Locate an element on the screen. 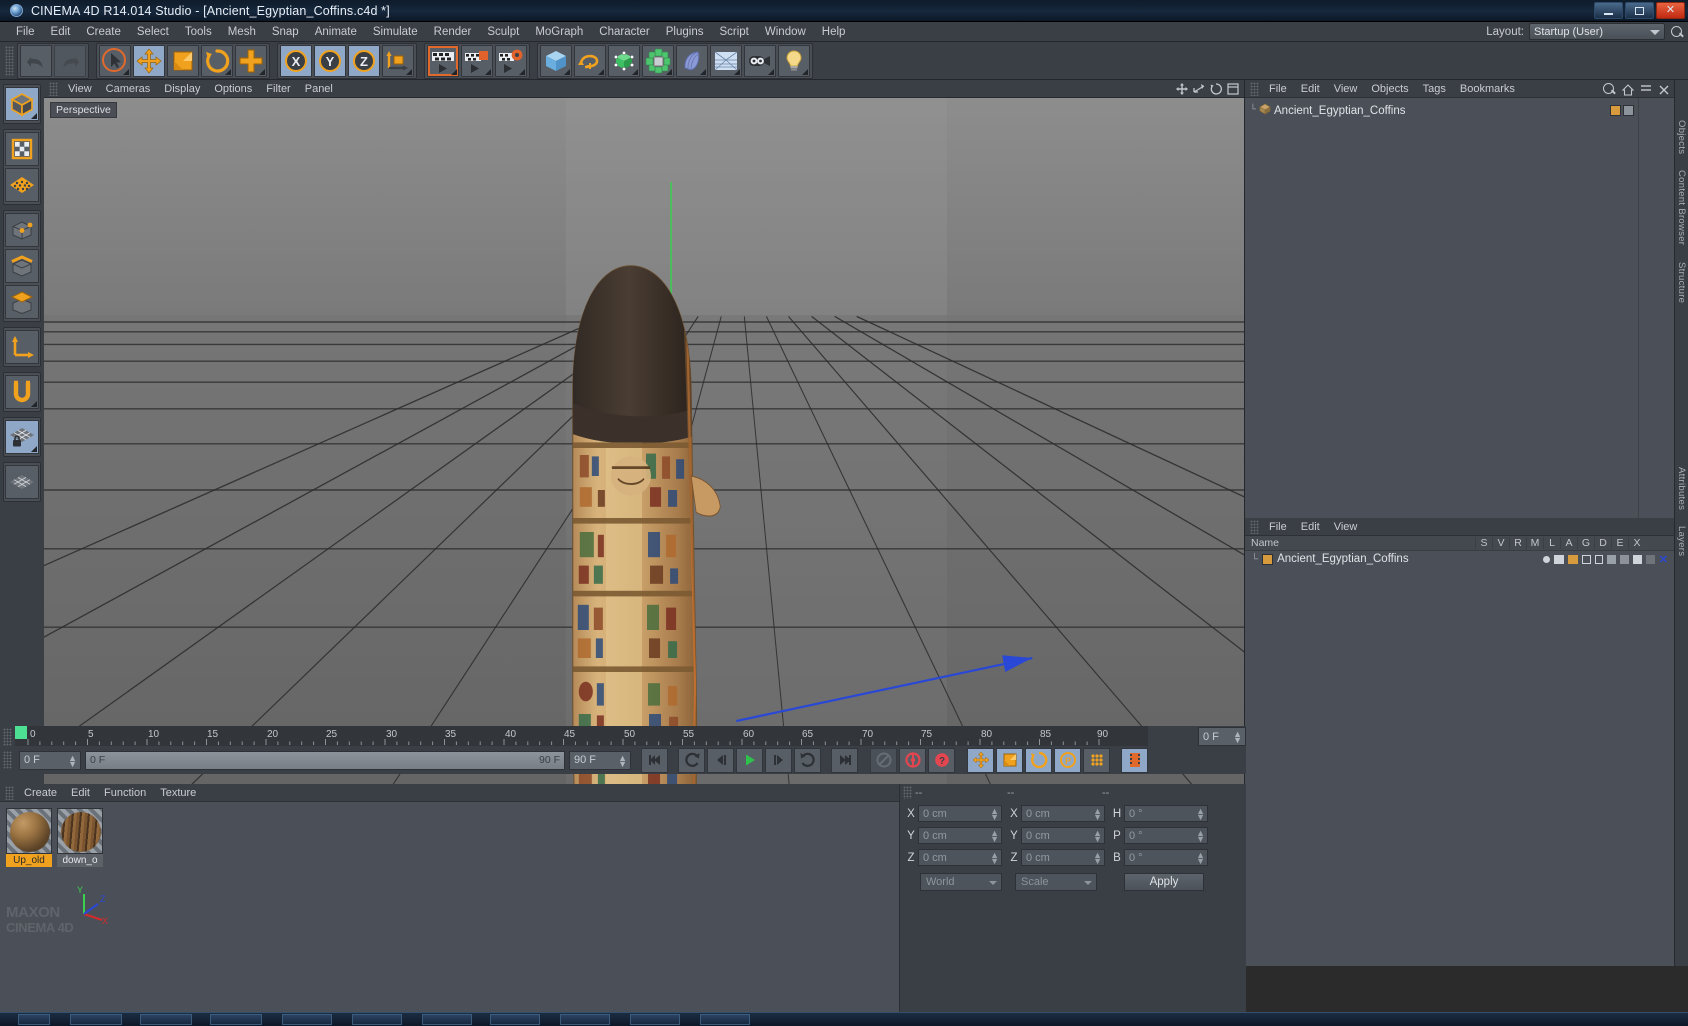 The image size is (1688, 1026). material-preview is located at coordinates (80, 831).